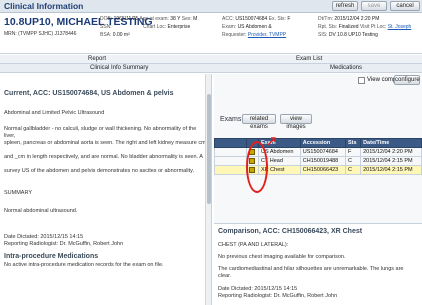  I want to click on ssn-field: SSN: Chart Loc: Enterprise, so click(145, 27).